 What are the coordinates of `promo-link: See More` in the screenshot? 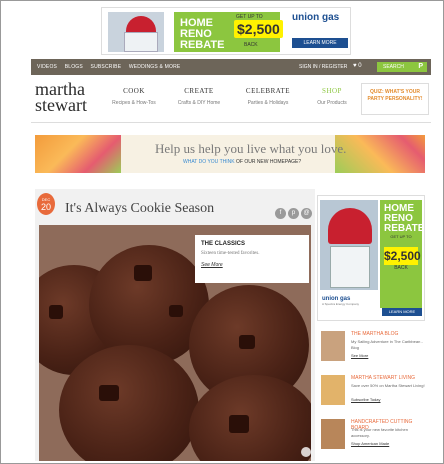 It's located at (359, 355).